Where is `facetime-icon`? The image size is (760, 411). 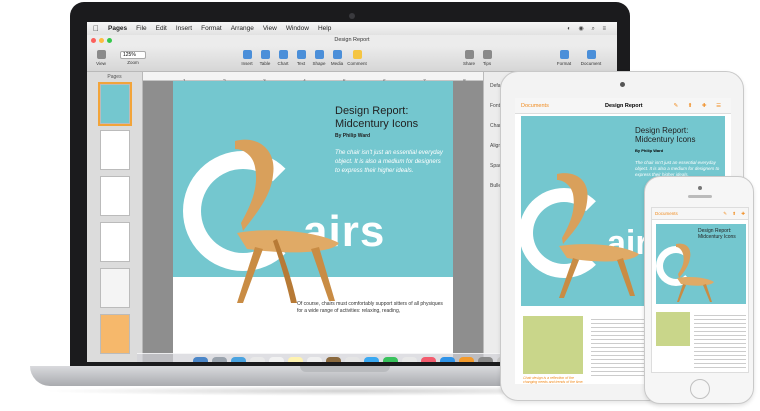
facetime-icon is located at coordinates (390, 359).